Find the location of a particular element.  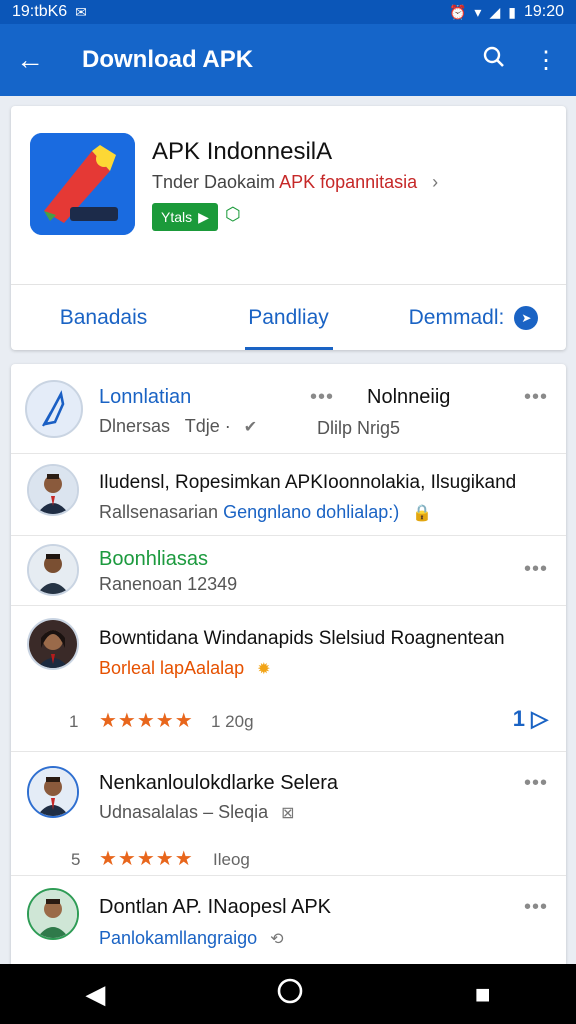

list-item: Boonhliasas Ranenoan 12349 ••• is located at coordinates (288, 571).